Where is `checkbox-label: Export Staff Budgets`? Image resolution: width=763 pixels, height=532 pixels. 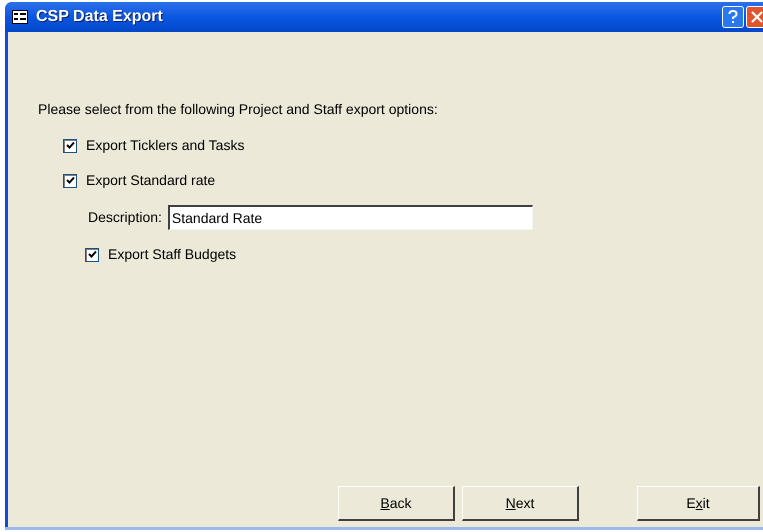 checkbox-label: Export Staff Budgets is located at coordinates (172, 254).